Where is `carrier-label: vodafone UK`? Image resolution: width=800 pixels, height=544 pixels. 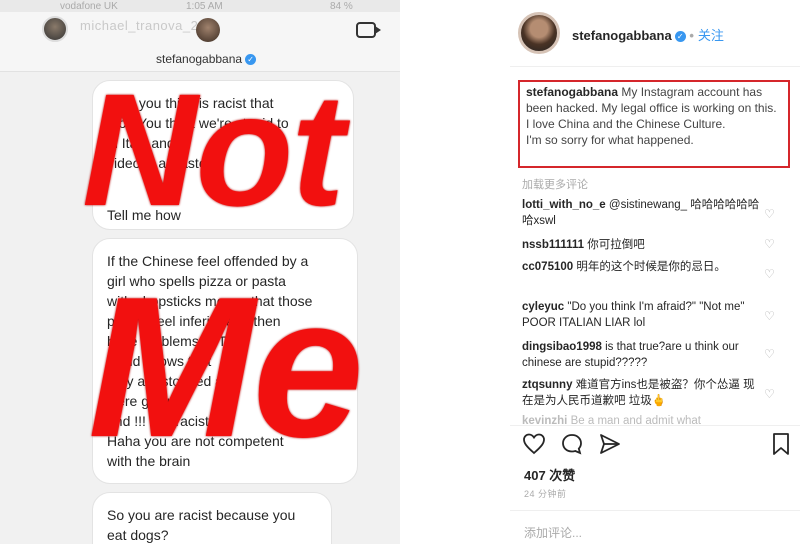
carrier-label: vodafone UK is located at coordinates (89, 6).